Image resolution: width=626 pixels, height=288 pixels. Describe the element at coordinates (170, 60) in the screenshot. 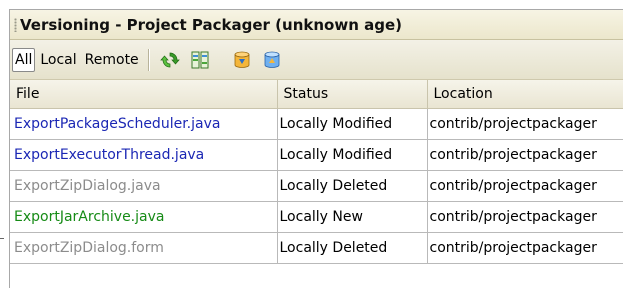

I see `refresh-icon` at that location.